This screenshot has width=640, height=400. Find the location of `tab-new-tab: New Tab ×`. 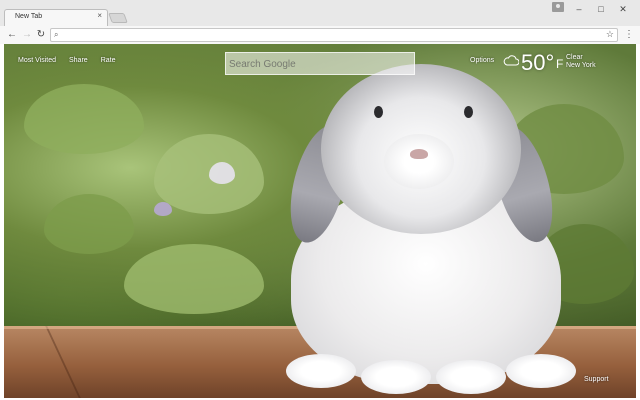

tab-new-tab: New Tab × is located at coordinates (56, 17).